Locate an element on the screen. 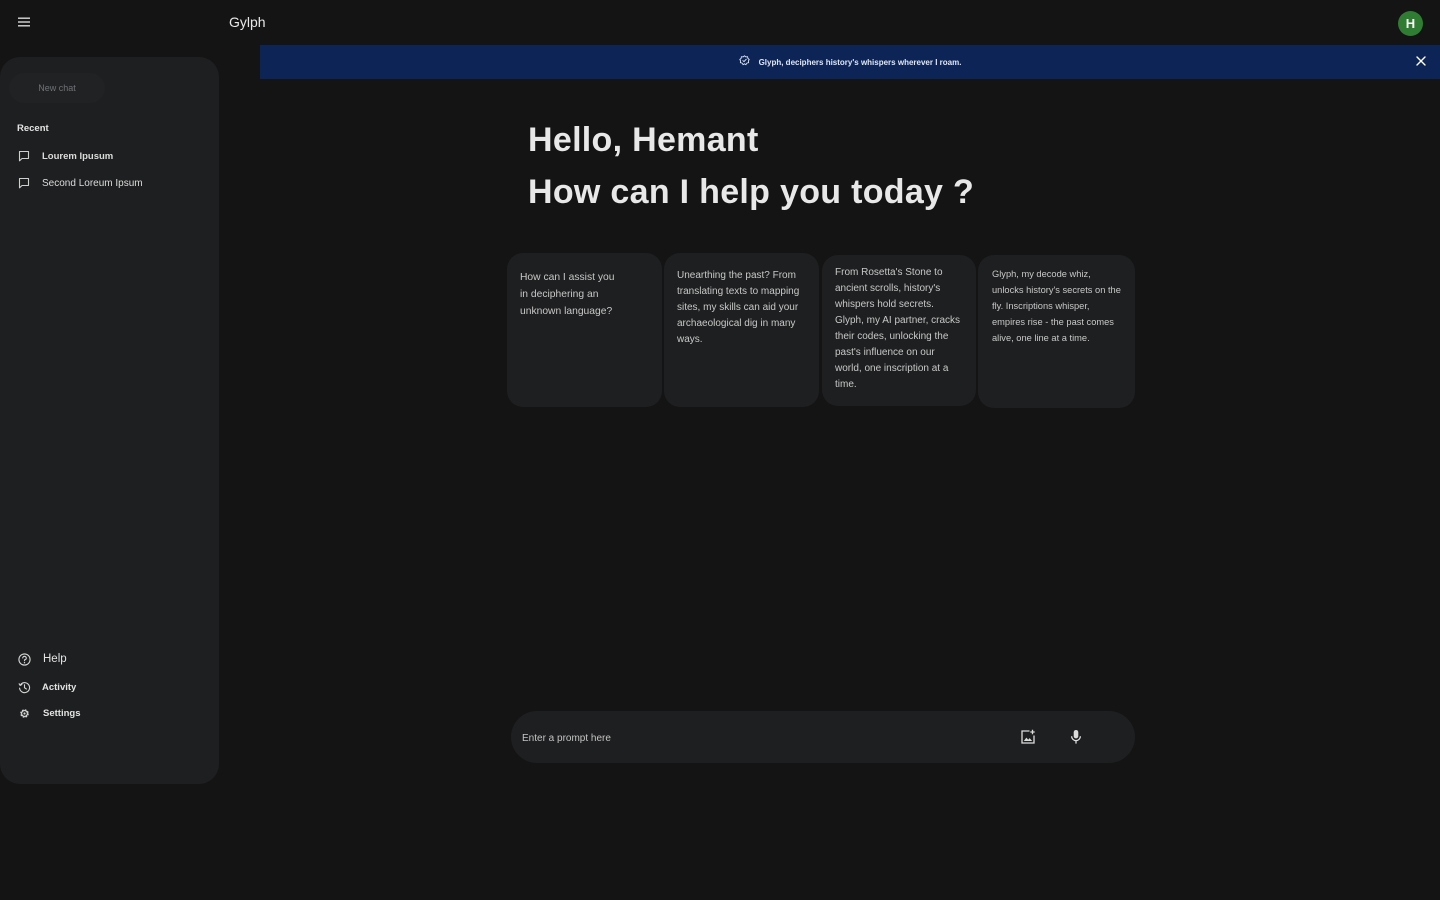 Image resolution: width=1440 pixels, height=900 pixels. microphone-button is located at coordinates (1076, 739).